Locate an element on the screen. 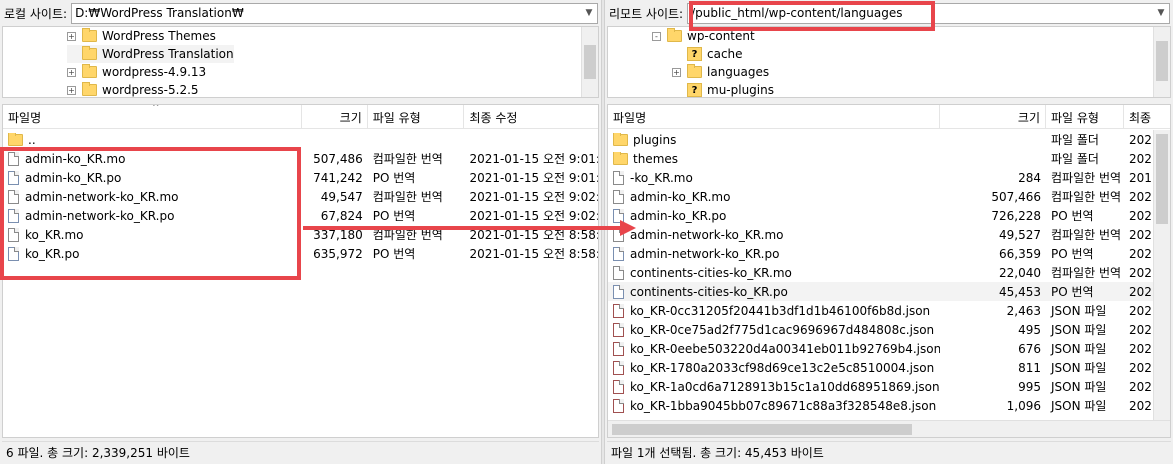 This screenshot has height=464, width=1173. tree-item-label: languages is located at coordinates (738, 72).